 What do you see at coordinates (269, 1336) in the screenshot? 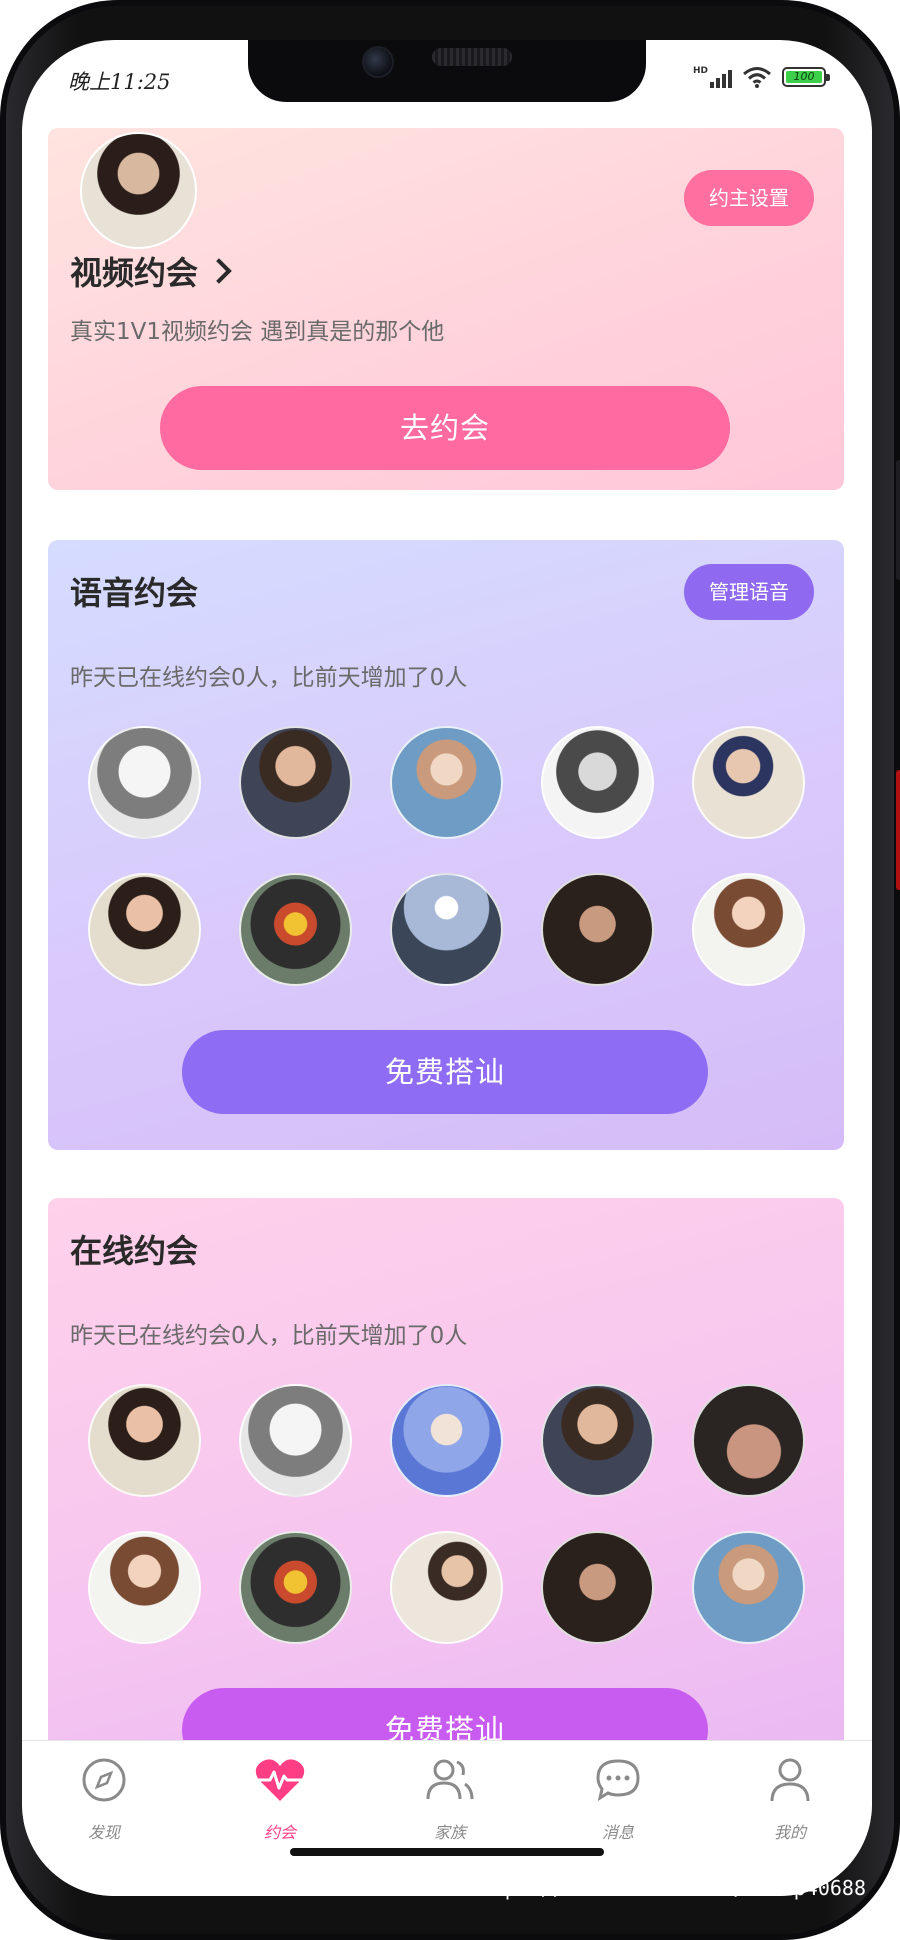
I see `online-date-stats: 昨天已在线约会0人，比前天增加了0人` at bounding box center [269, 1336].